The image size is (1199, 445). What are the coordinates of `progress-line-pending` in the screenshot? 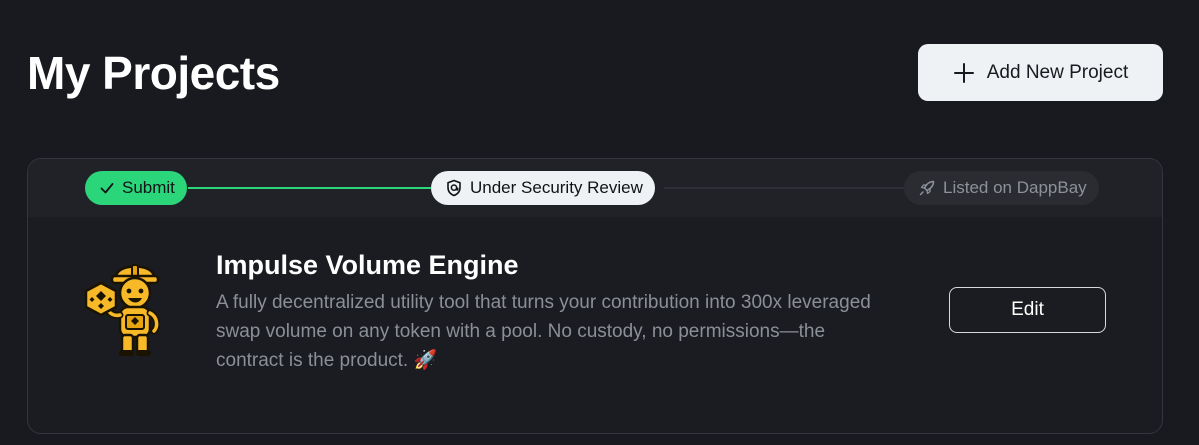 It's located at (786, 188).